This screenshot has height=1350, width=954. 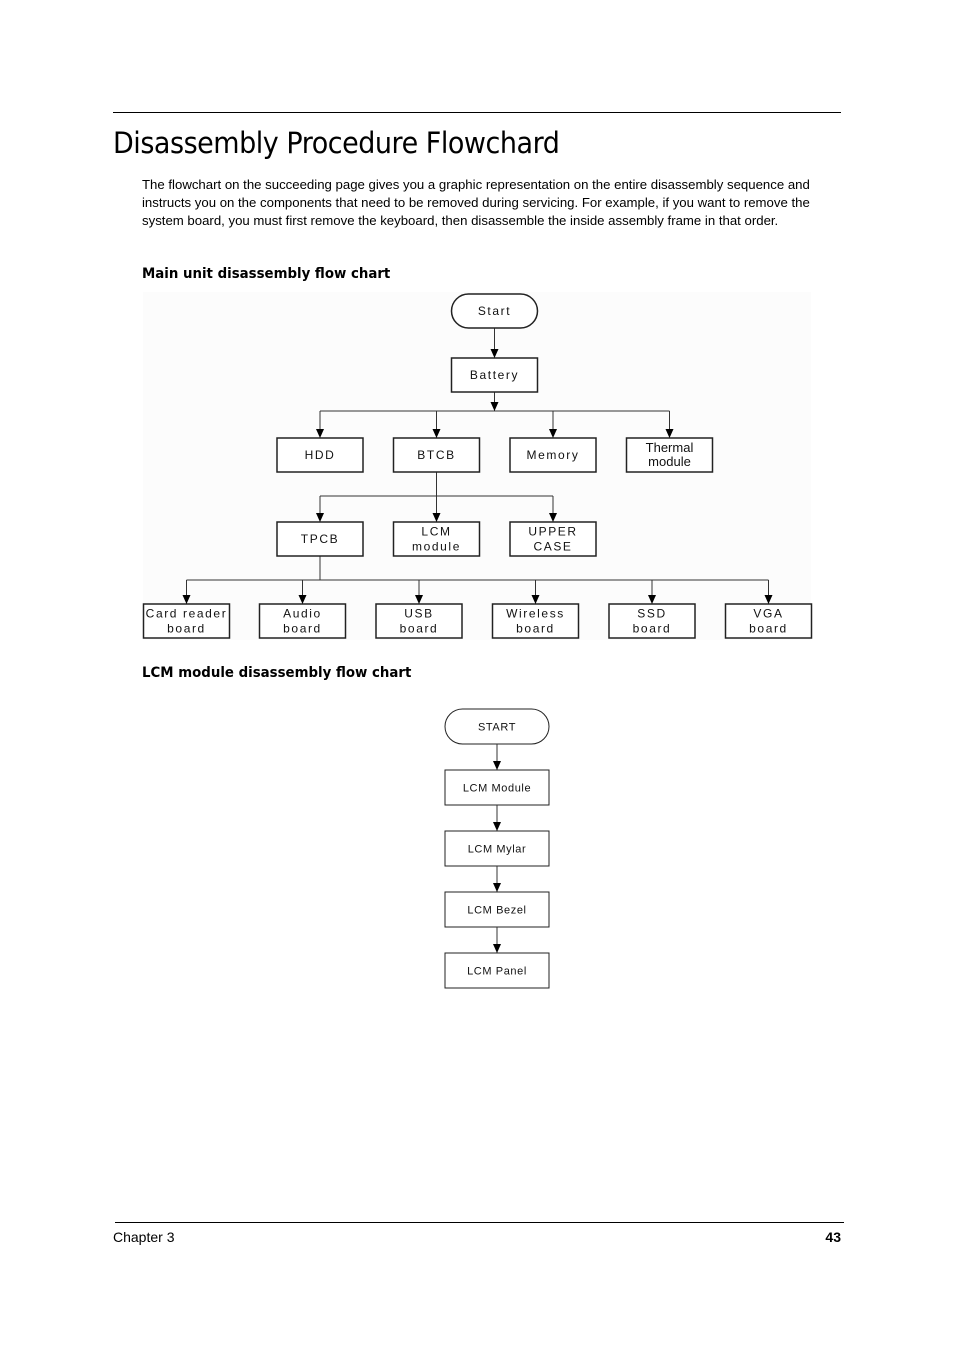 I want to click on footer-page-number: 43, so click(x=833, y=1237).